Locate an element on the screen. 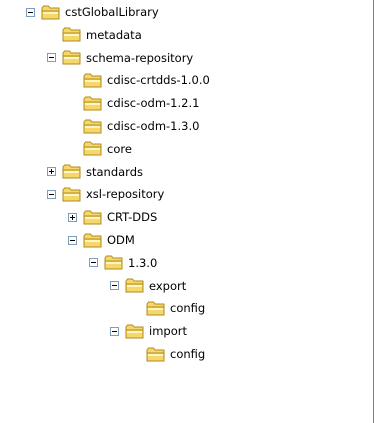 The width and height of the screenshot is (375, 423). tree-node: metadata is located at coordinates (94, 35).